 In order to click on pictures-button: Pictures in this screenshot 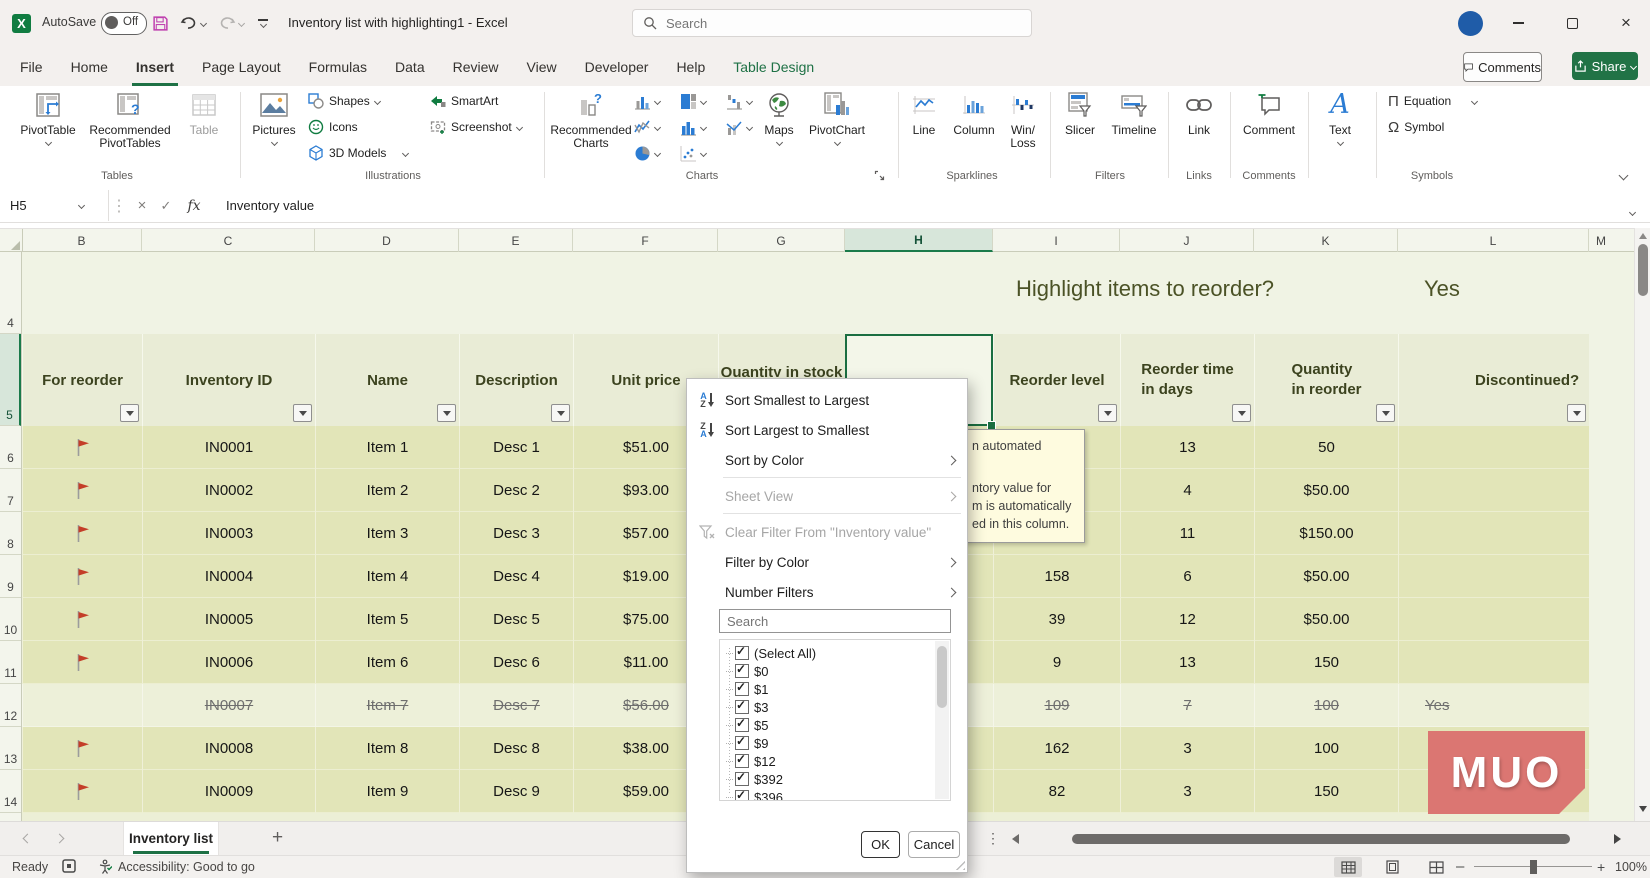, I will do `click(274, 118)`.